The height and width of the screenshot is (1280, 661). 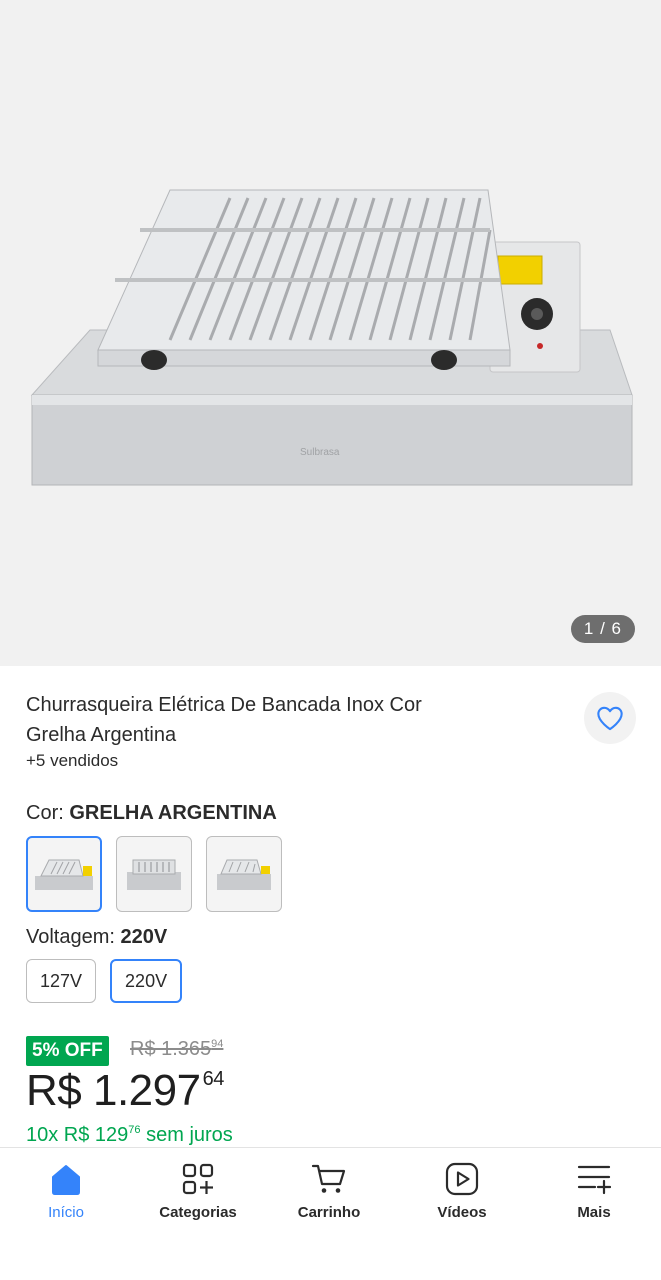 I want to click on color-swatches, so click(x=154, y=874).